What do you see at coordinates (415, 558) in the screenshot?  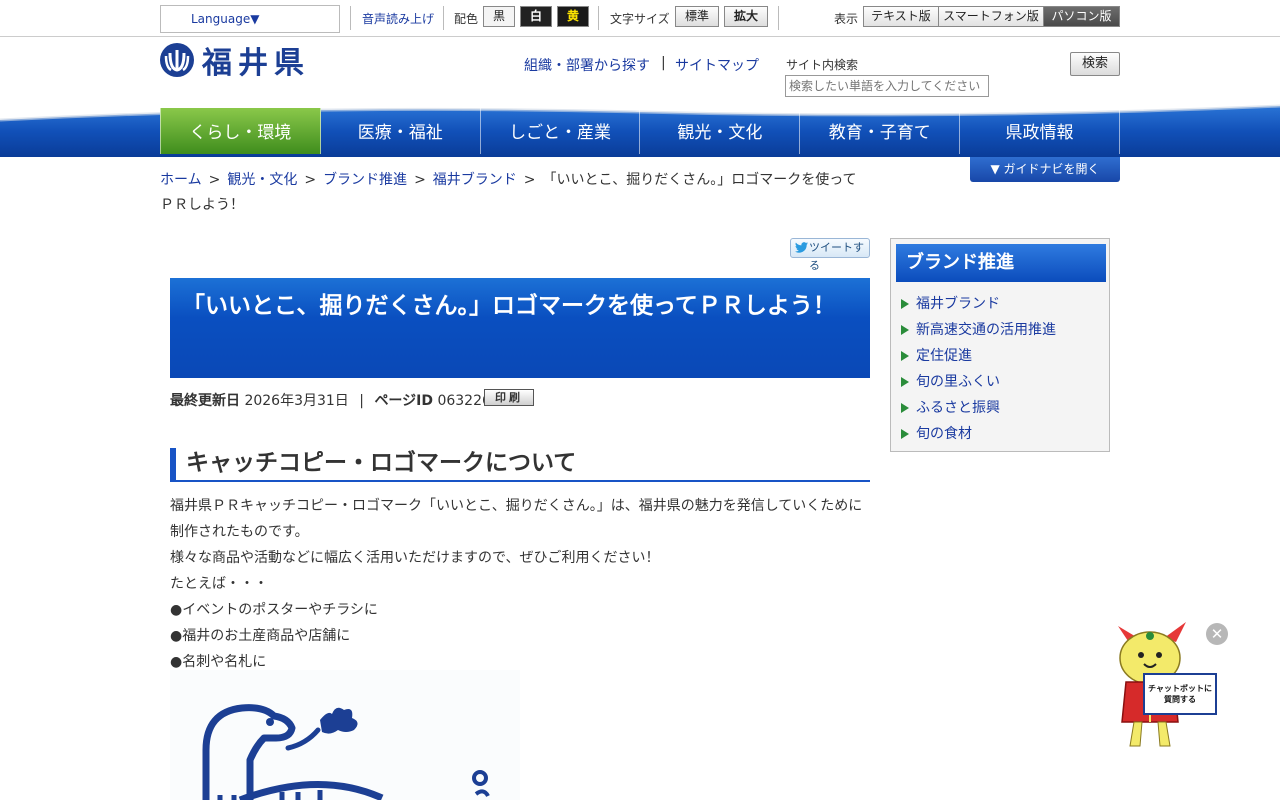 I see `paragraph: 様々な商品や活動などに幅広く活用いただけますので、ぜひご利用ください！` at bounding box center [415, 558].